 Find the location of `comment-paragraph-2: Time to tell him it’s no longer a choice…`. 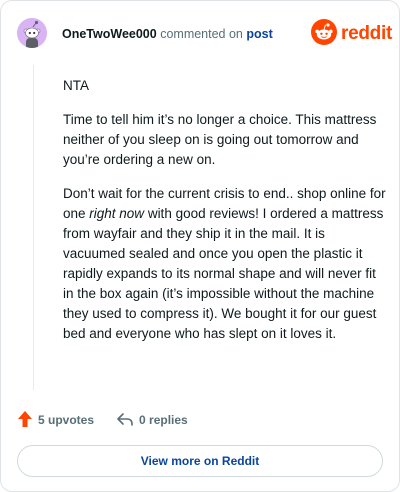

comment-paragraph-2: Time to tell him it’s no longer a choice… is located at coordinates (220, 139).